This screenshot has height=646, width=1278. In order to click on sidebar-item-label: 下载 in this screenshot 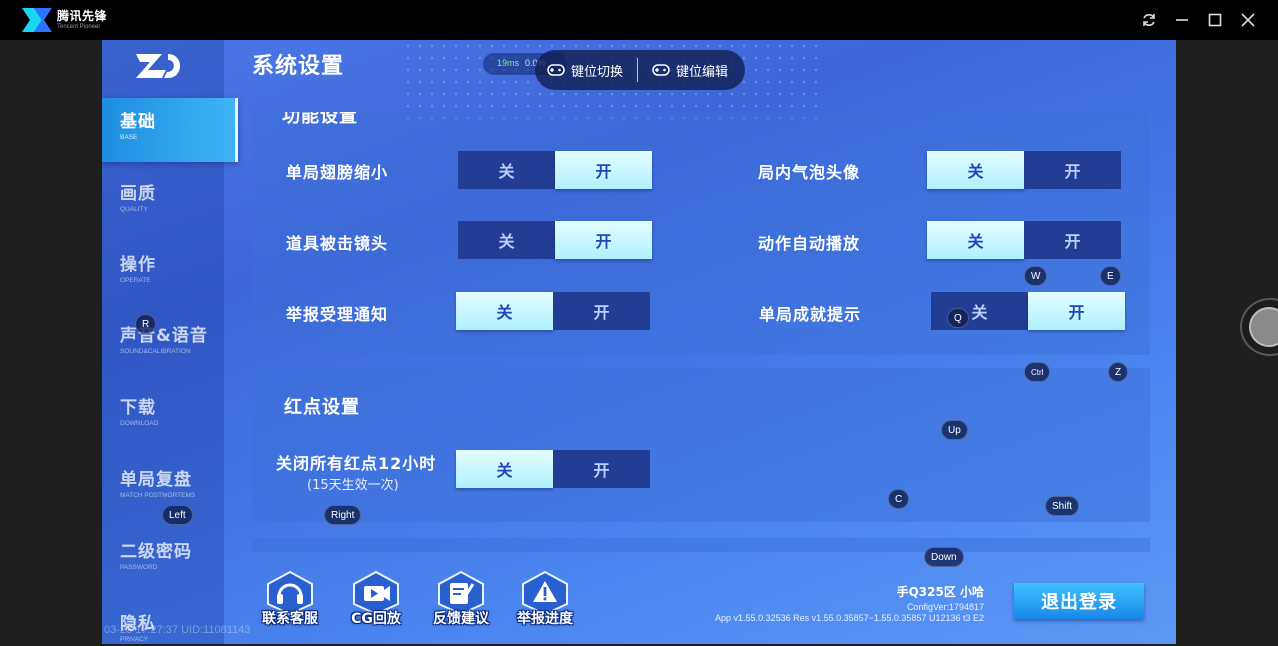, I will do `click(138, 408)`.